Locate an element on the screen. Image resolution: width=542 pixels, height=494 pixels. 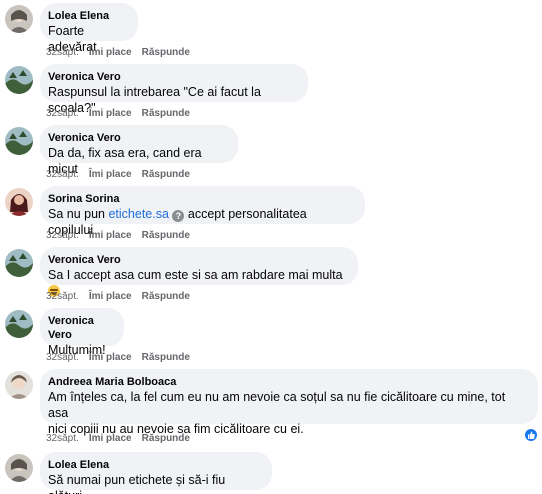
comment-bubble: Veronica Vero Multumim! is located at coordinates (82, 332).